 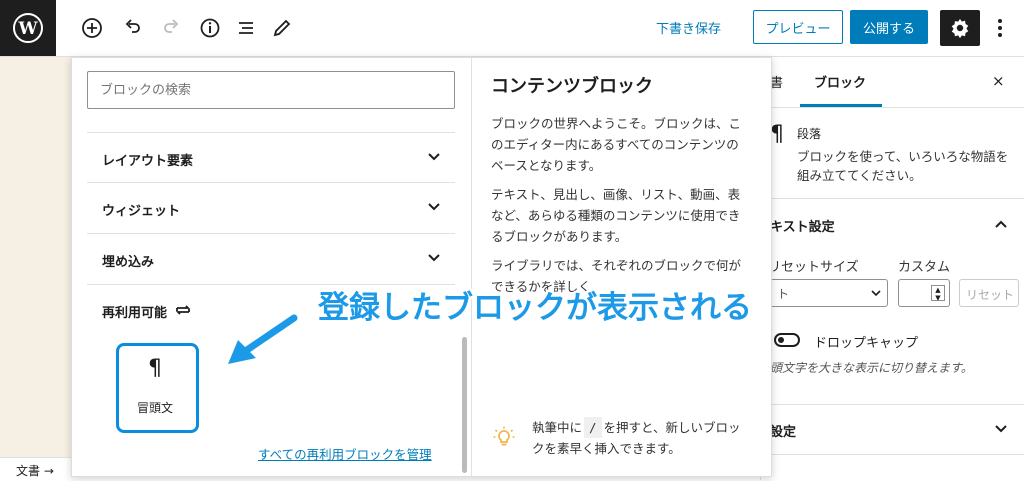 I want to click on breadcrumb: 文書 →, so click(x=35, y=470).